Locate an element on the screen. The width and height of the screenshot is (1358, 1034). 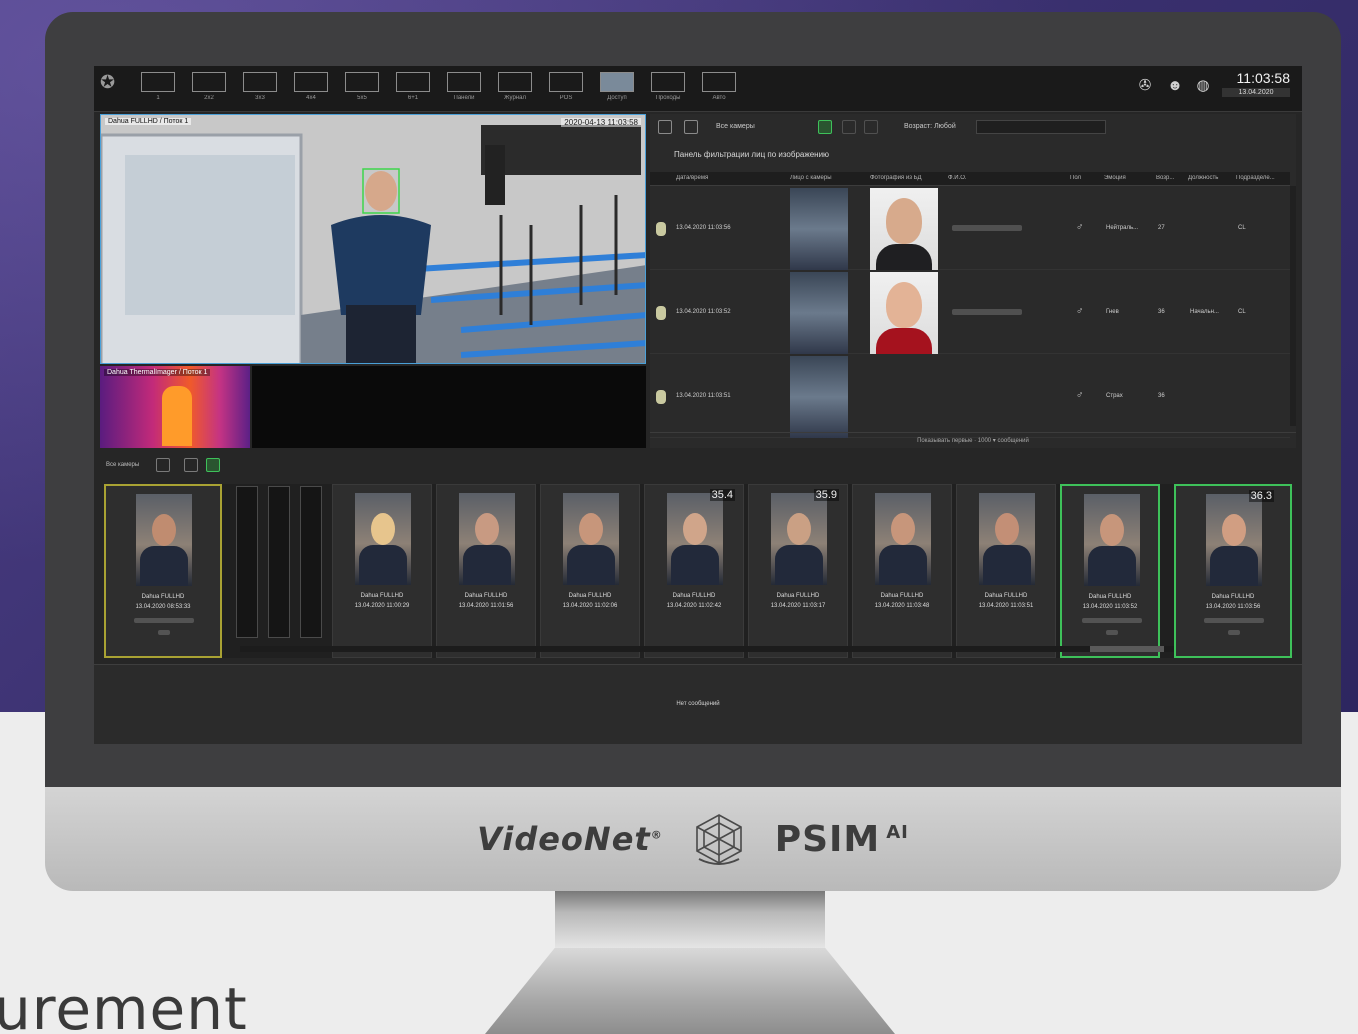
layout-button: Доступ is located at coordinates (617, 90).